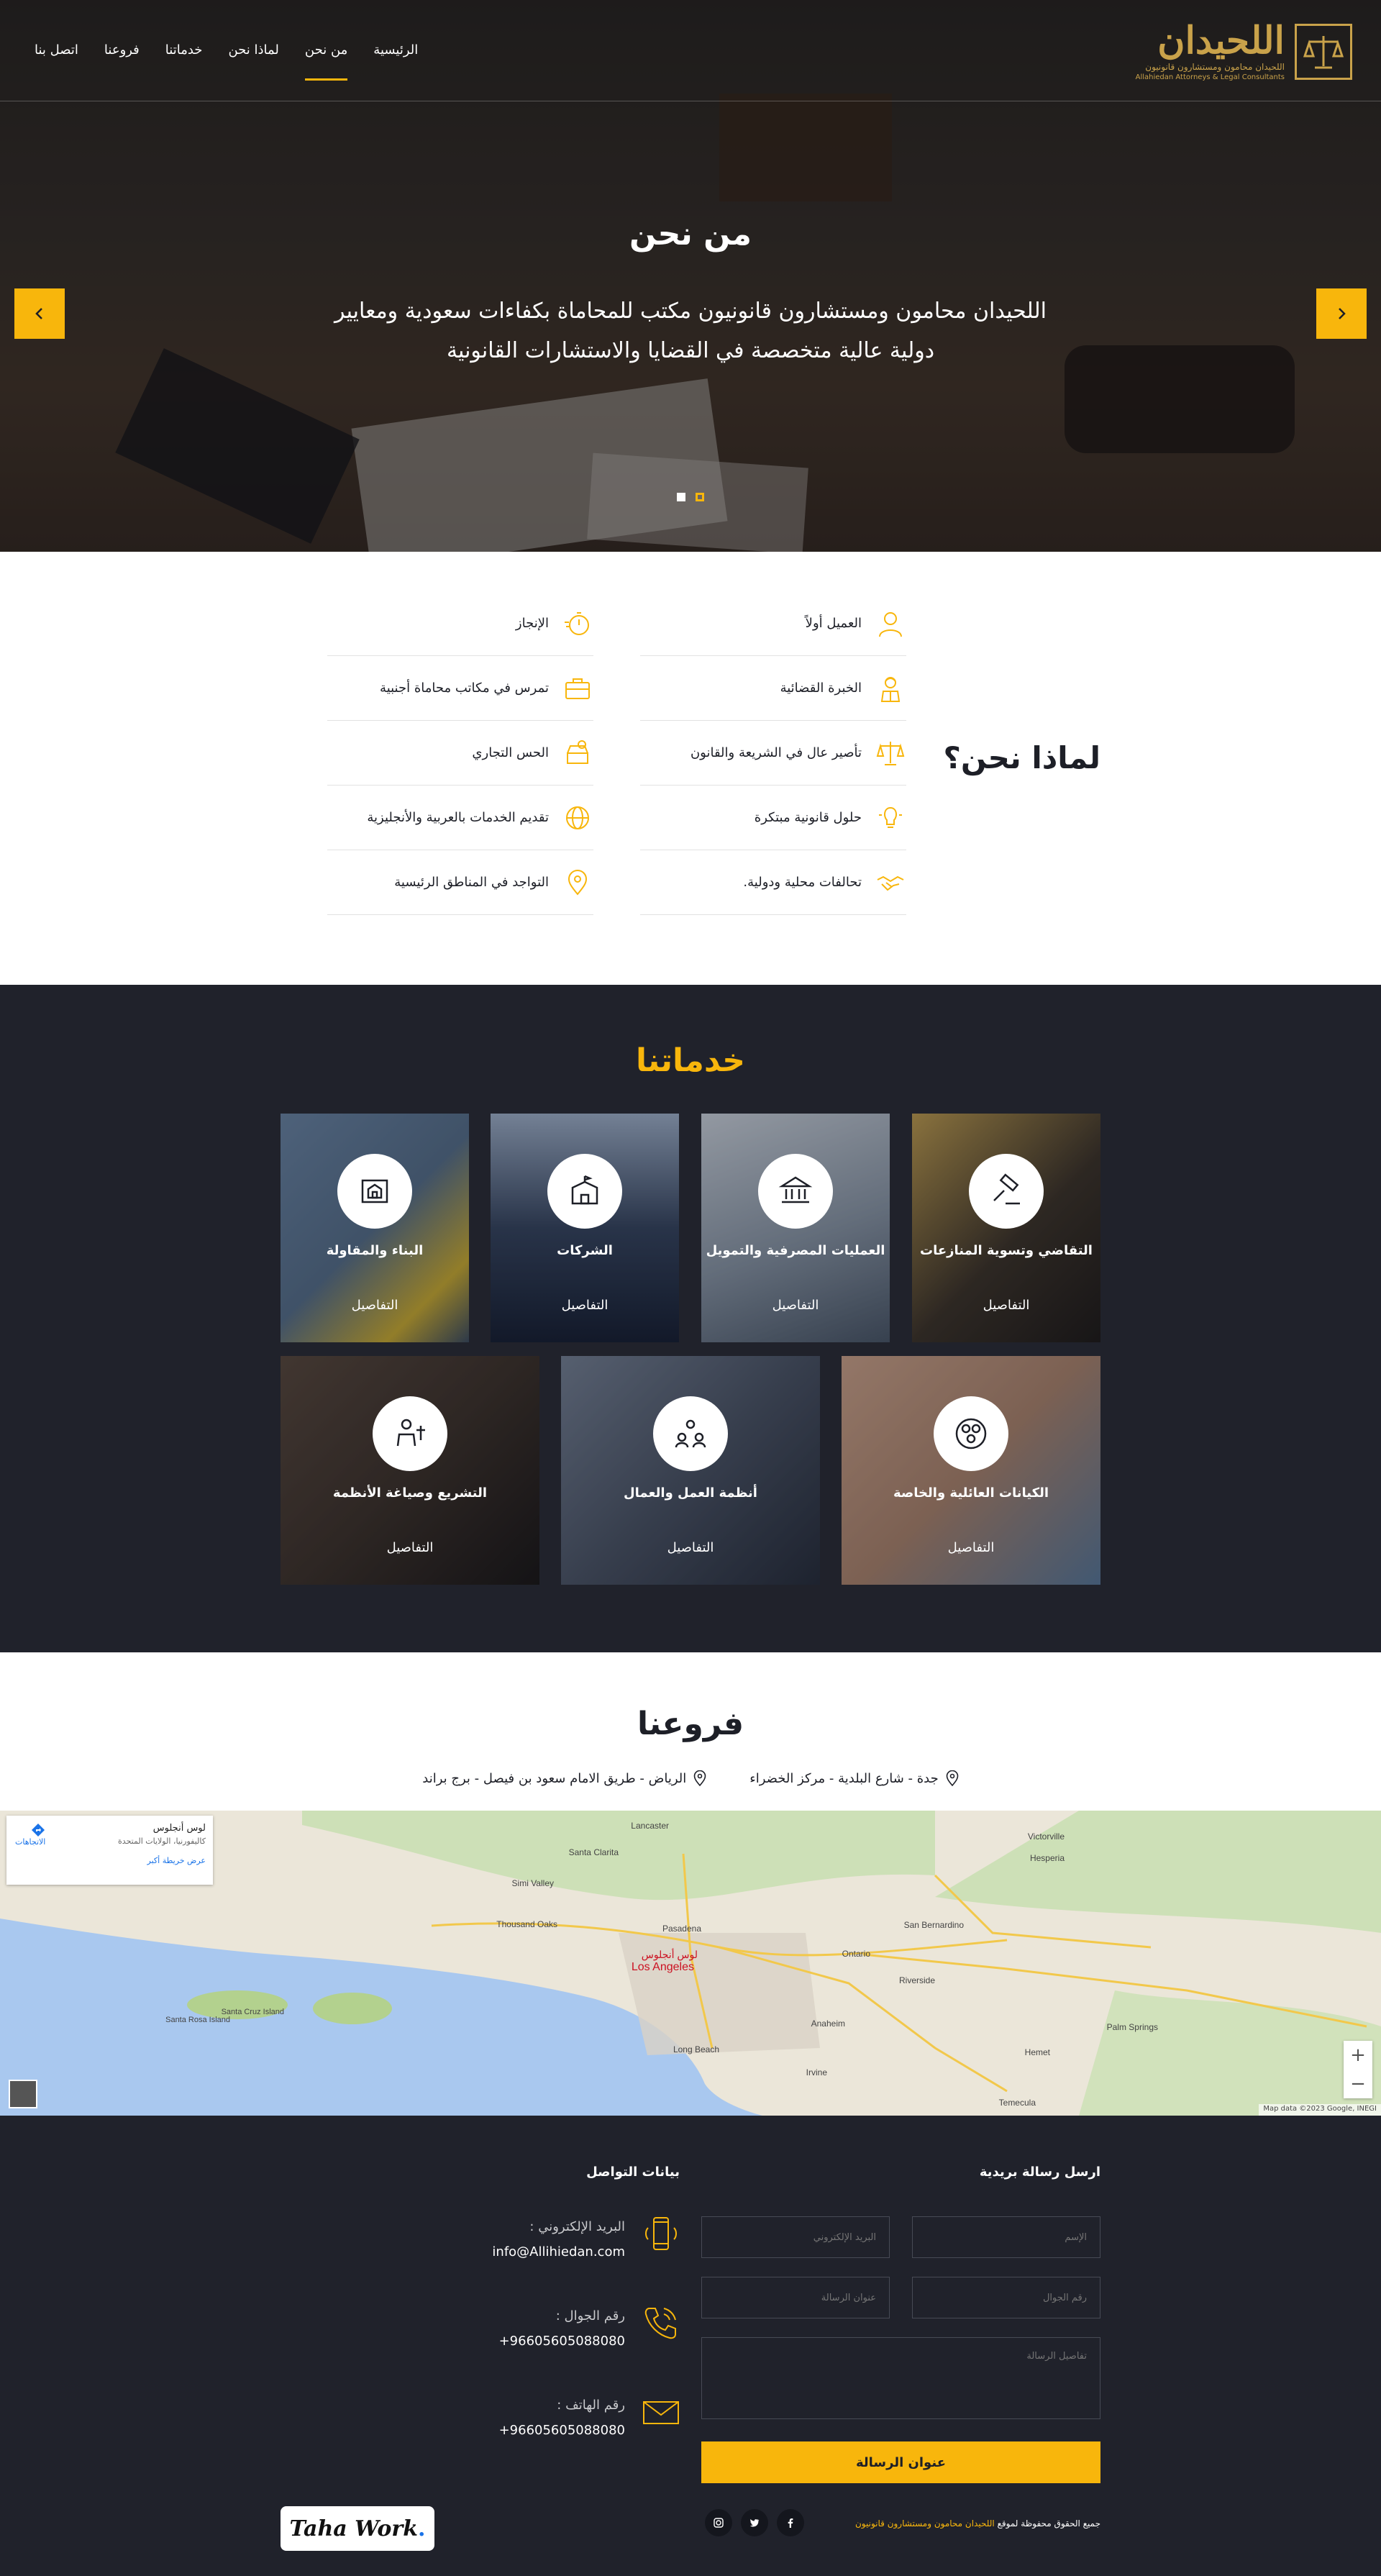 This screenshot has width=1381, height=2576. What do you see at coordinates (700, 497) in the screenshot?
I see `slider-dot-active` at bounding box center [700, 497].